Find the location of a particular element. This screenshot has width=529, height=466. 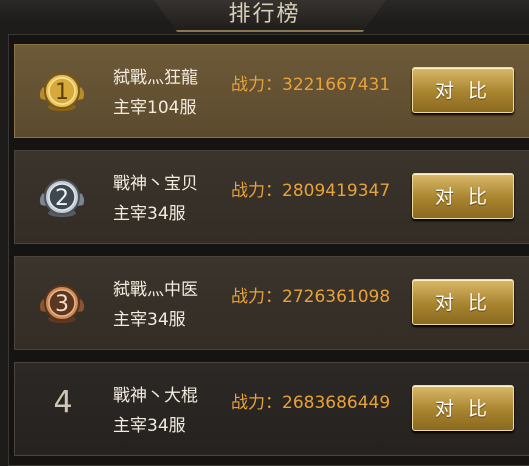

page-title: 排行榜 is located at coordinates (264, 14).